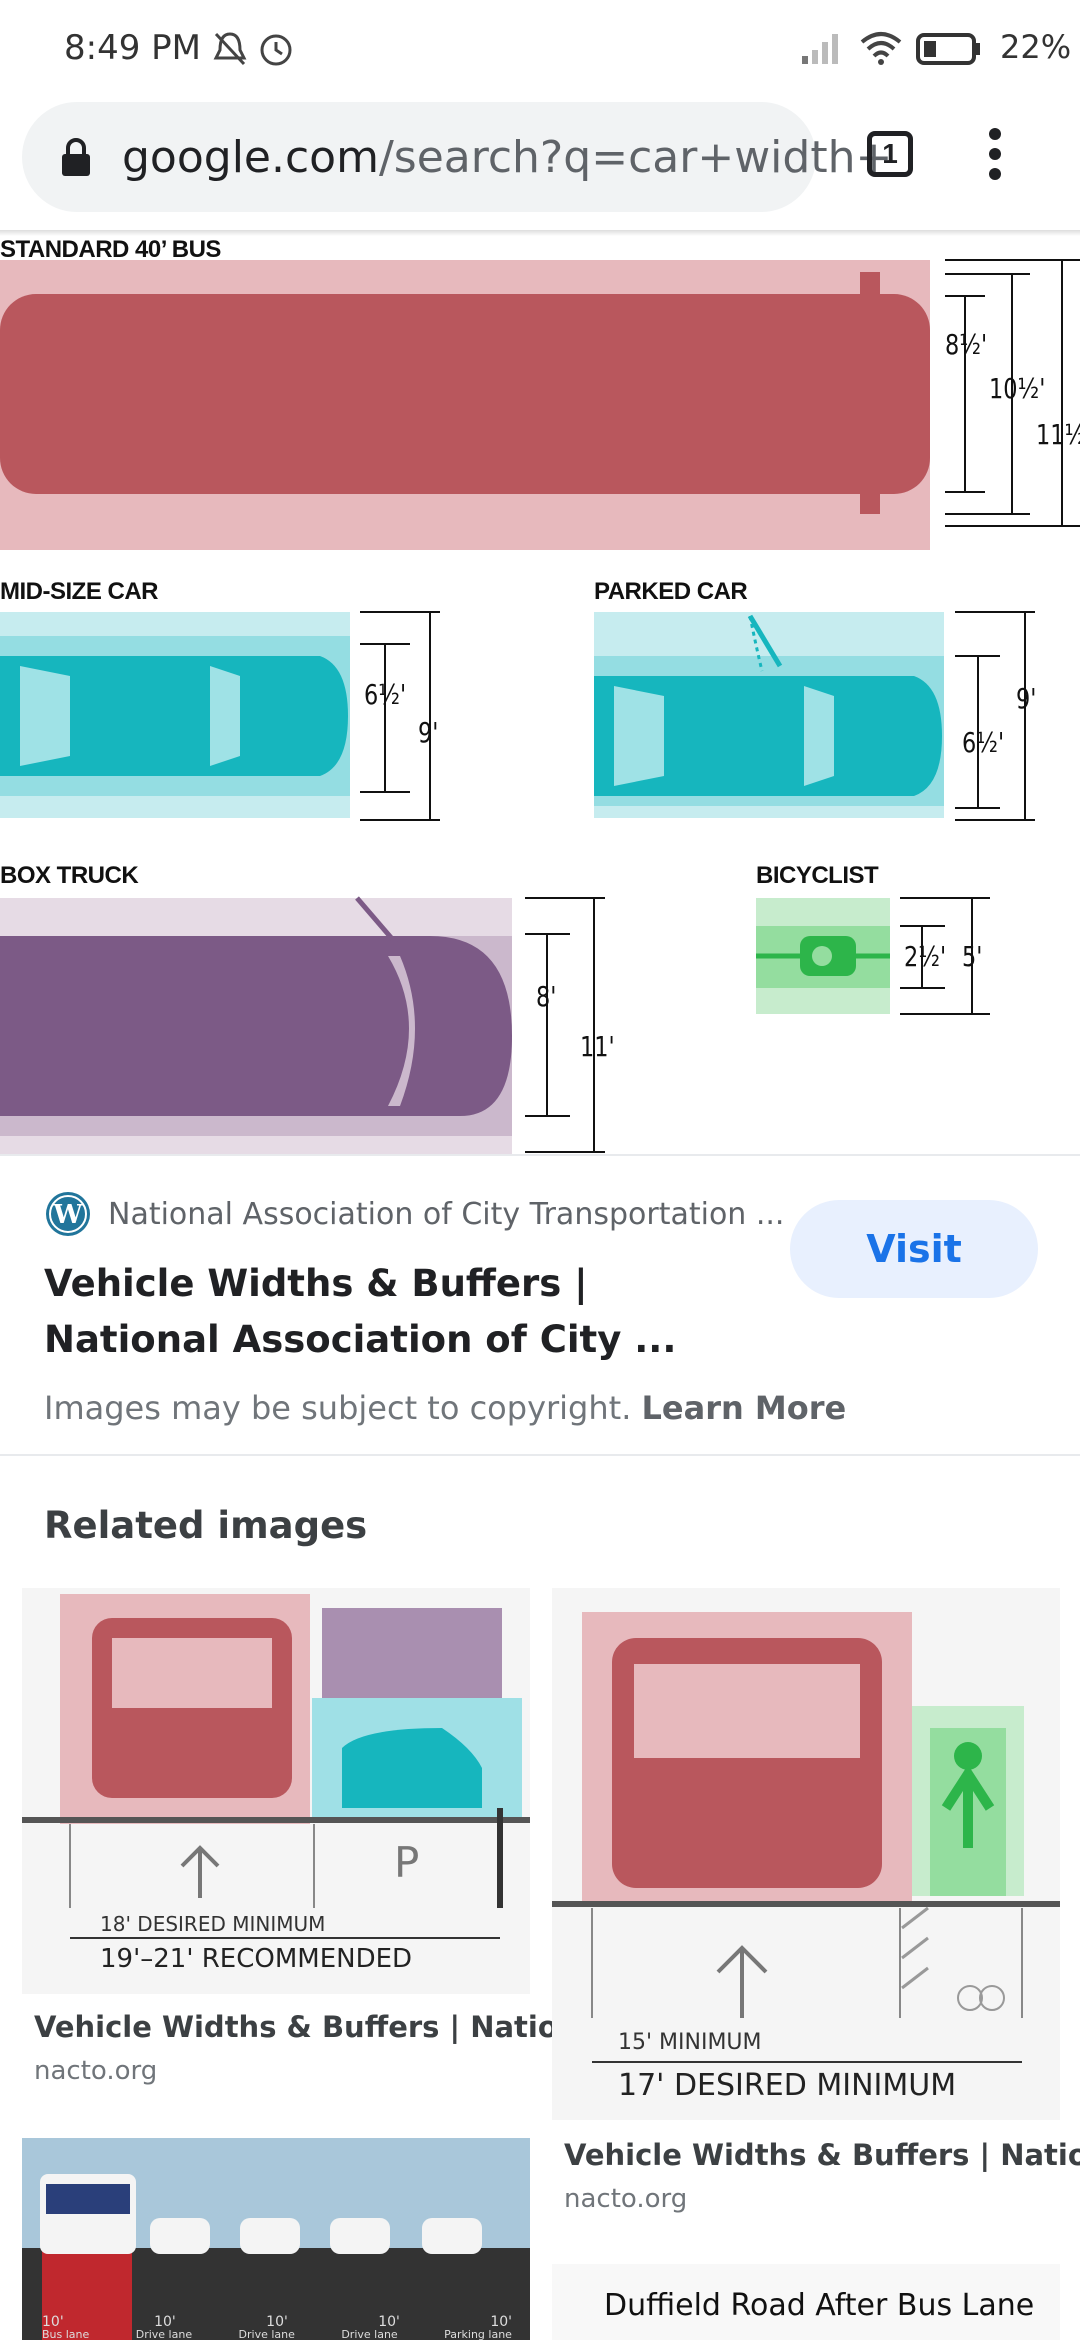  I want to click on parked-dim-2: 6½', so click(983, 742).